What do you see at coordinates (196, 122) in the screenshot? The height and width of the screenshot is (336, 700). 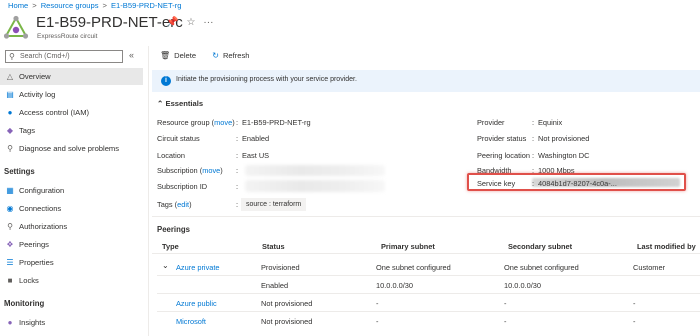 I see `resource-group-label: Resource group (move)` at bounding box center [196, 122].